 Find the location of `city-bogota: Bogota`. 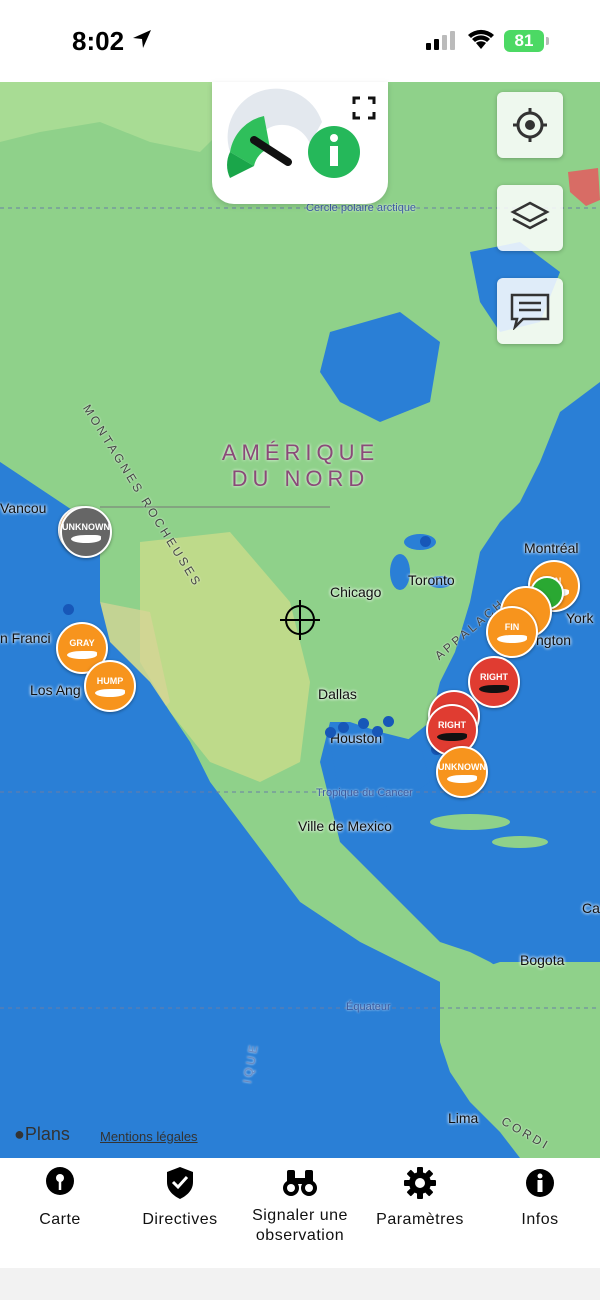

city-bogota: Bogota is located at coordinates (542, 960).